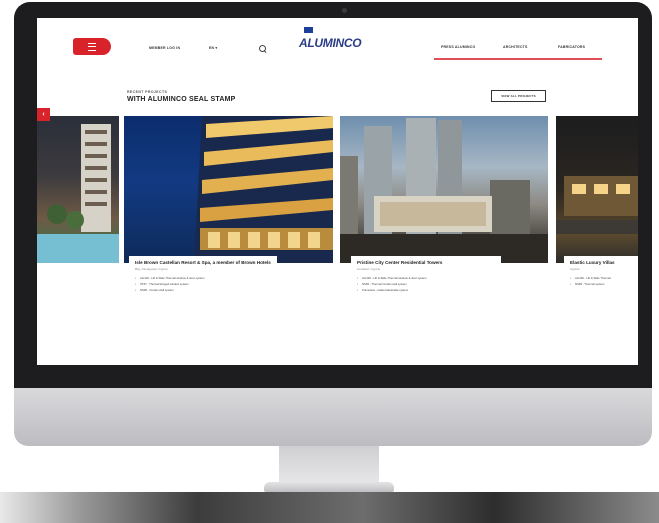 The width and height of the screenshot is (659, 523). I want to click on search-icon, so click(262, 48).